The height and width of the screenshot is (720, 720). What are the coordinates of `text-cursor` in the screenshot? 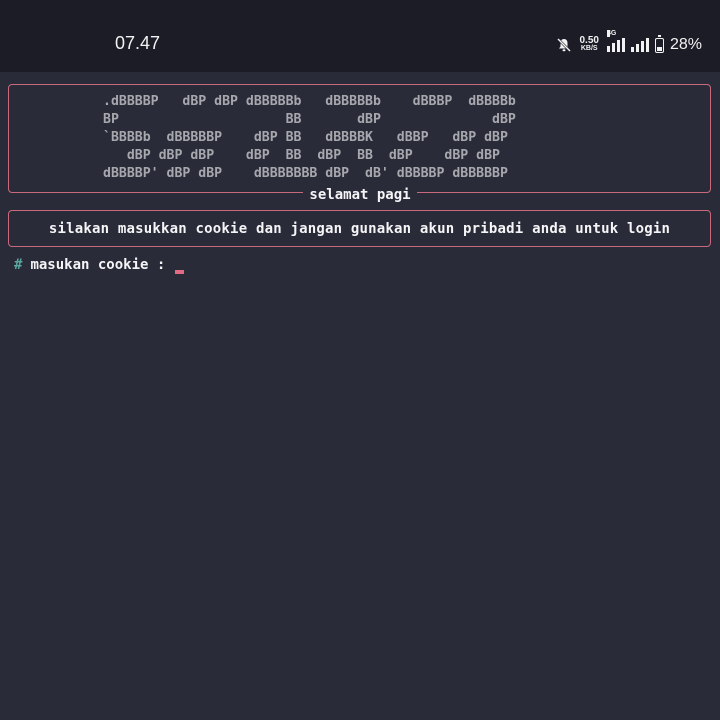 It's located at (180, 272).